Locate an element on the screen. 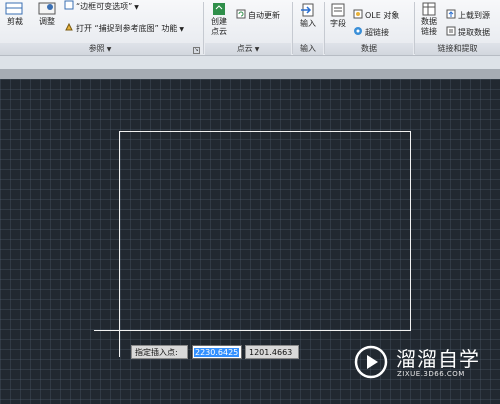 The image size is (500, 404). crosshair-horizontal is located at coordinates (107, 330).